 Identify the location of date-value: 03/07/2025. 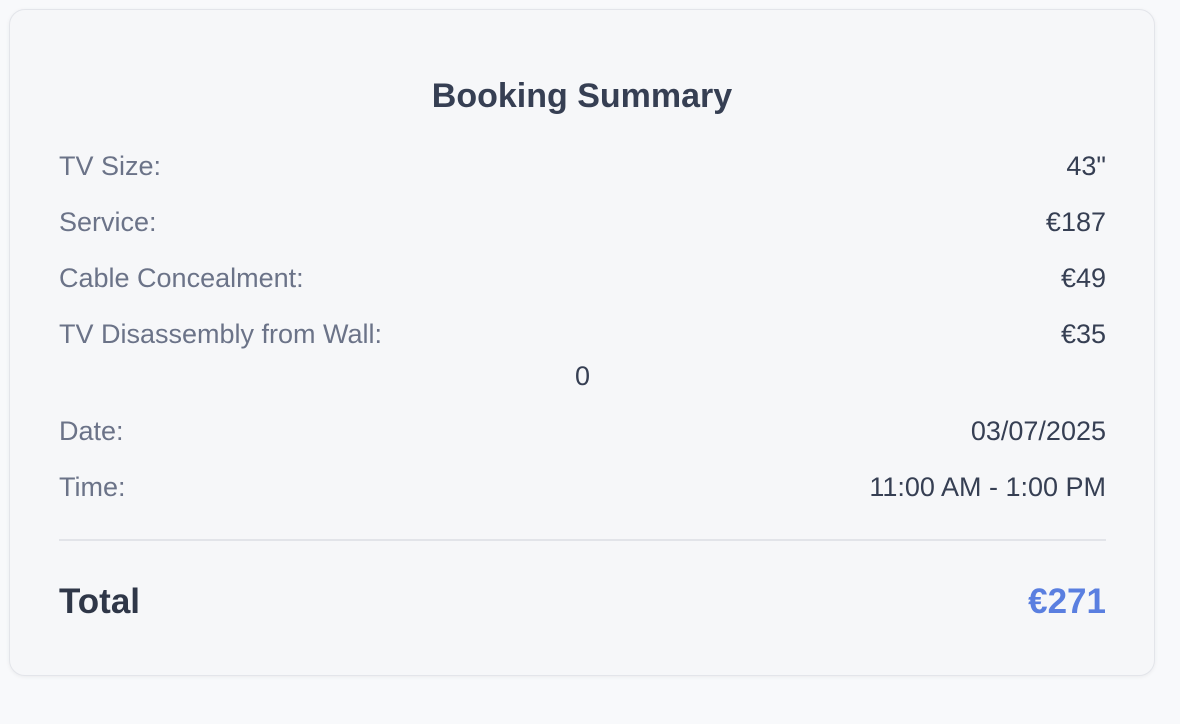
(1038, 430).